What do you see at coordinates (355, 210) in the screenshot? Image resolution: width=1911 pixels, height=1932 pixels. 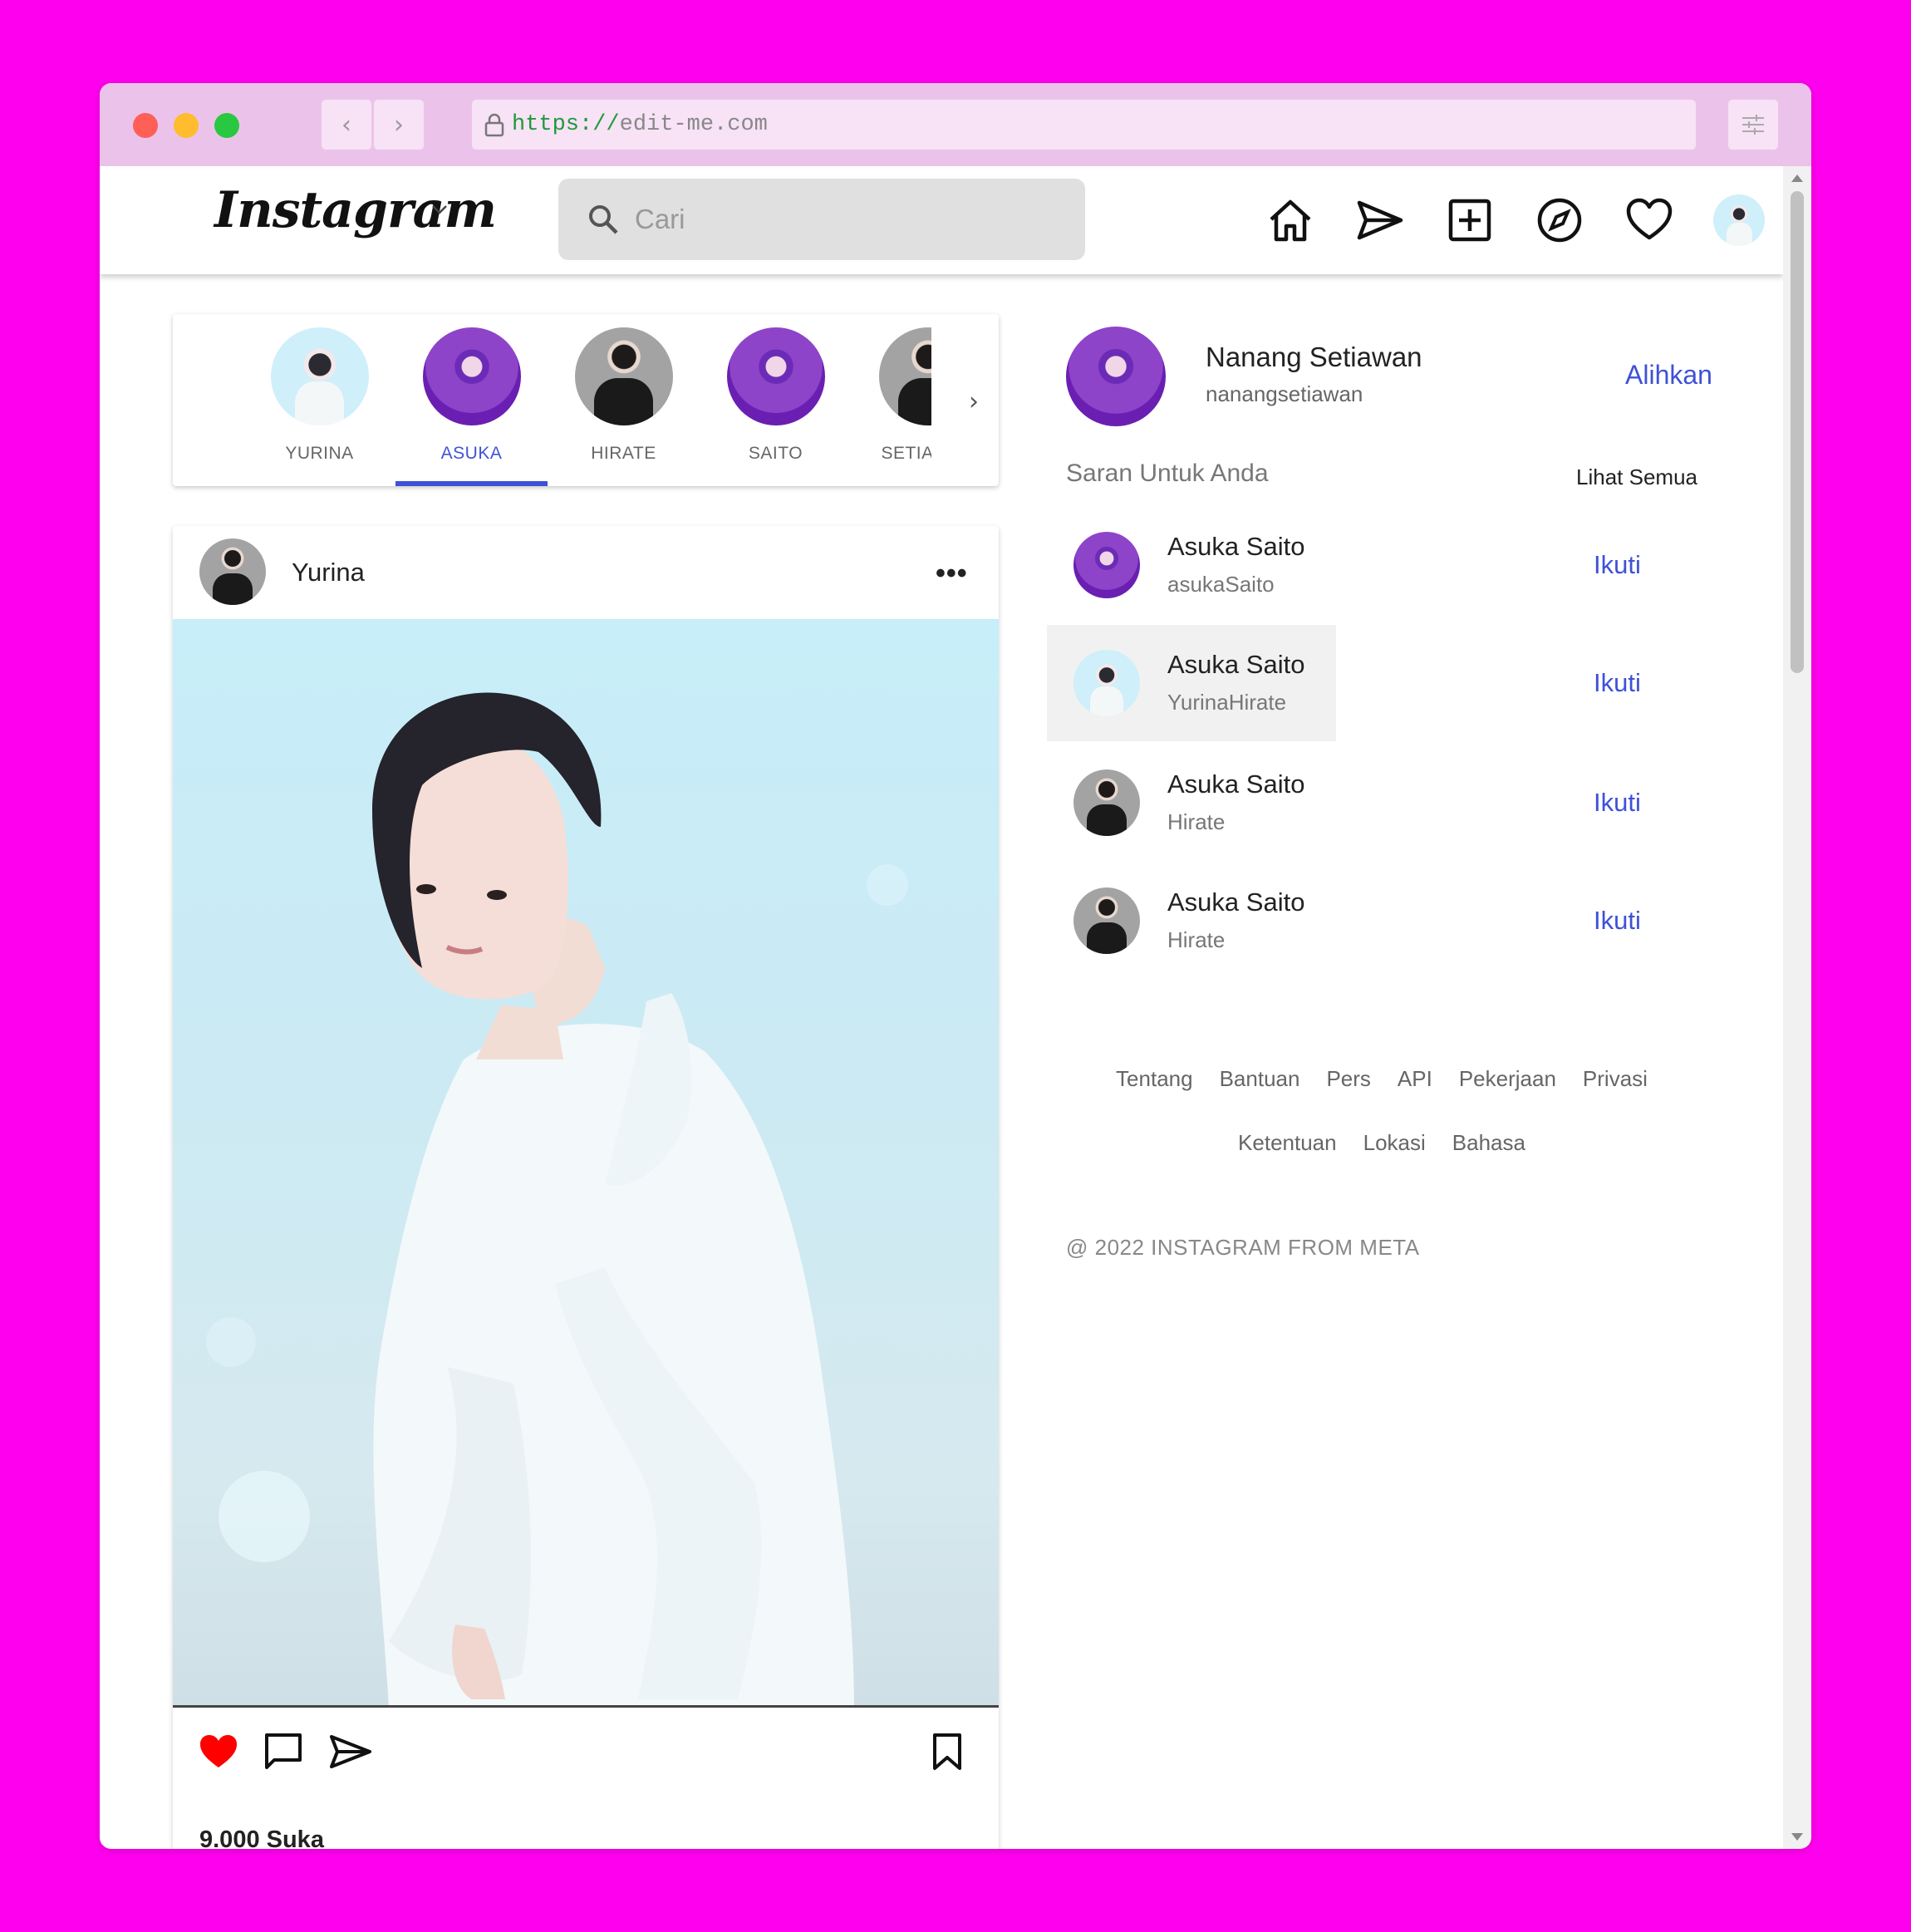 I see `instagram-logo: Instagram` at bounding box center [355, 210].